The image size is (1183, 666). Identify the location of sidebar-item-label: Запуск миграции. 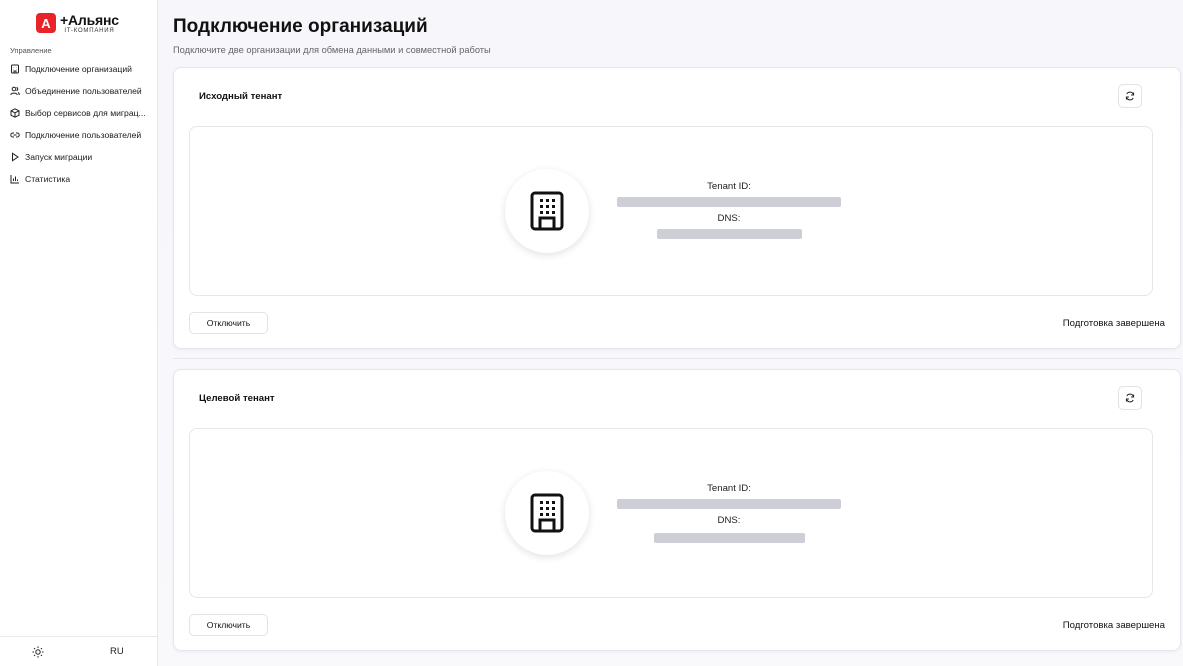
(59, 157).